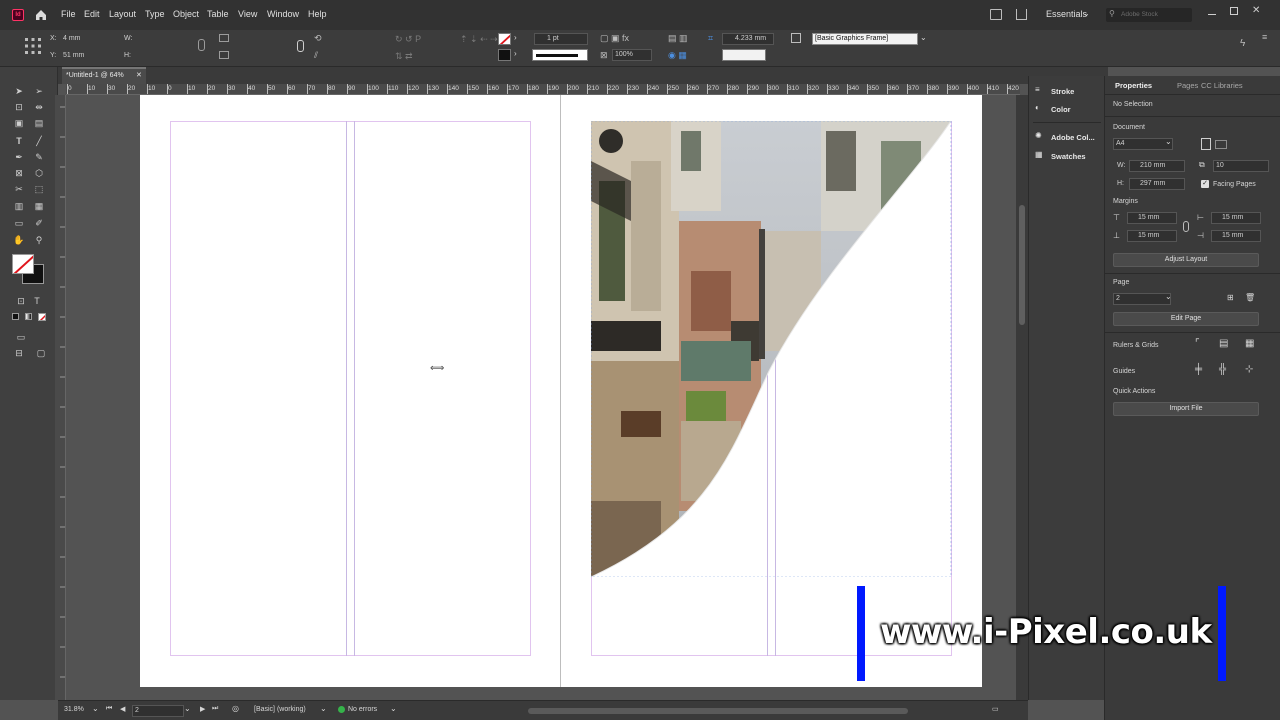  Describe the element at coordinates (19, 189) in the screenshot. I see `scissors-tool-icon: ✂` at that location.